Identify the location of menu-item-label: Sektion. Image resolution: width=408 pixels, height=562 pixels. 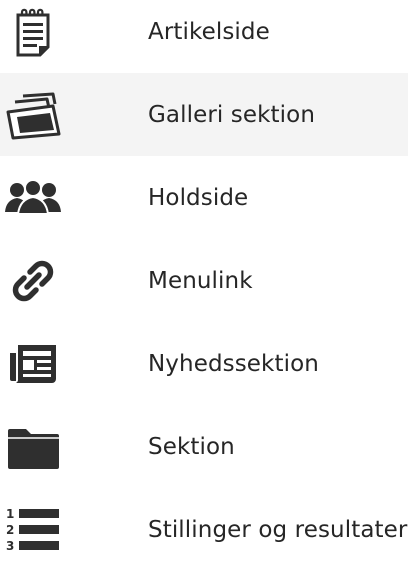
(191, 446).